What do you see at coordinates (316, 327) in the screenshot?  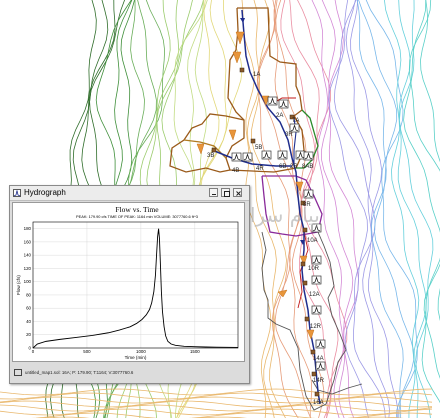 I see `node-label: 12R` at bounding box center [316, 327].